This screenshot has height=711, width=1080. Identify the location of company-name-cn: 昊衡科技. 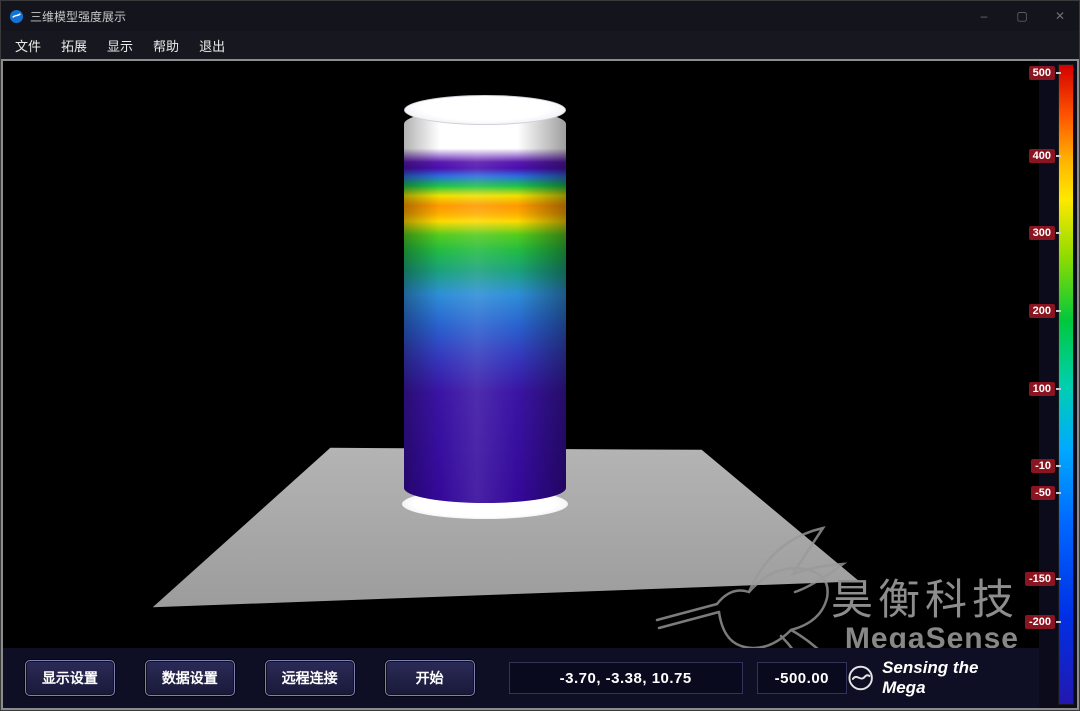
(924, 599).